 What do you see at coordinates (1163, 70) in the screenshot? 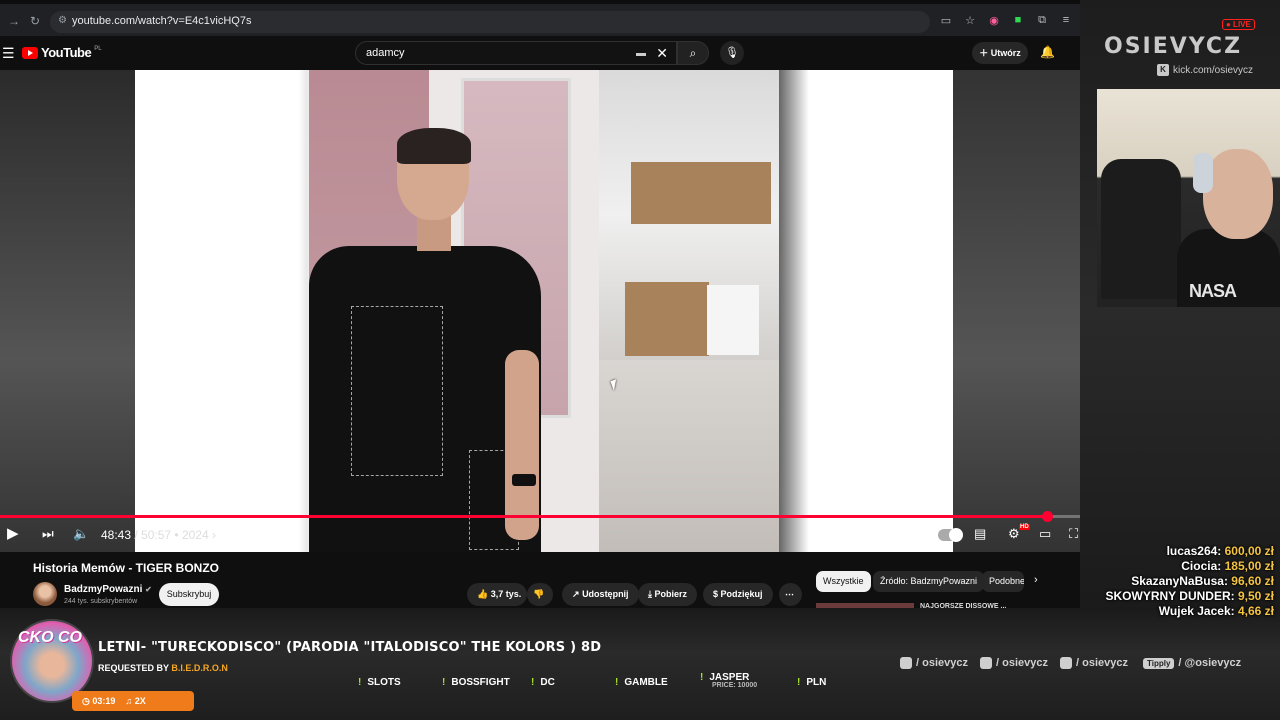
I see `kick-icon: K` at bounding box center [1163, 70].